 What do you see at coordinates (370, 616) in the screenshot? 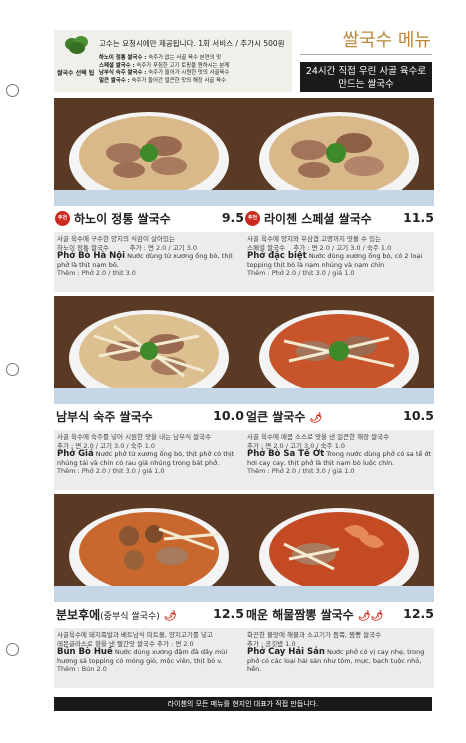
I see `chili-icon: 🌶🌶` at bounding box center [370, 616].